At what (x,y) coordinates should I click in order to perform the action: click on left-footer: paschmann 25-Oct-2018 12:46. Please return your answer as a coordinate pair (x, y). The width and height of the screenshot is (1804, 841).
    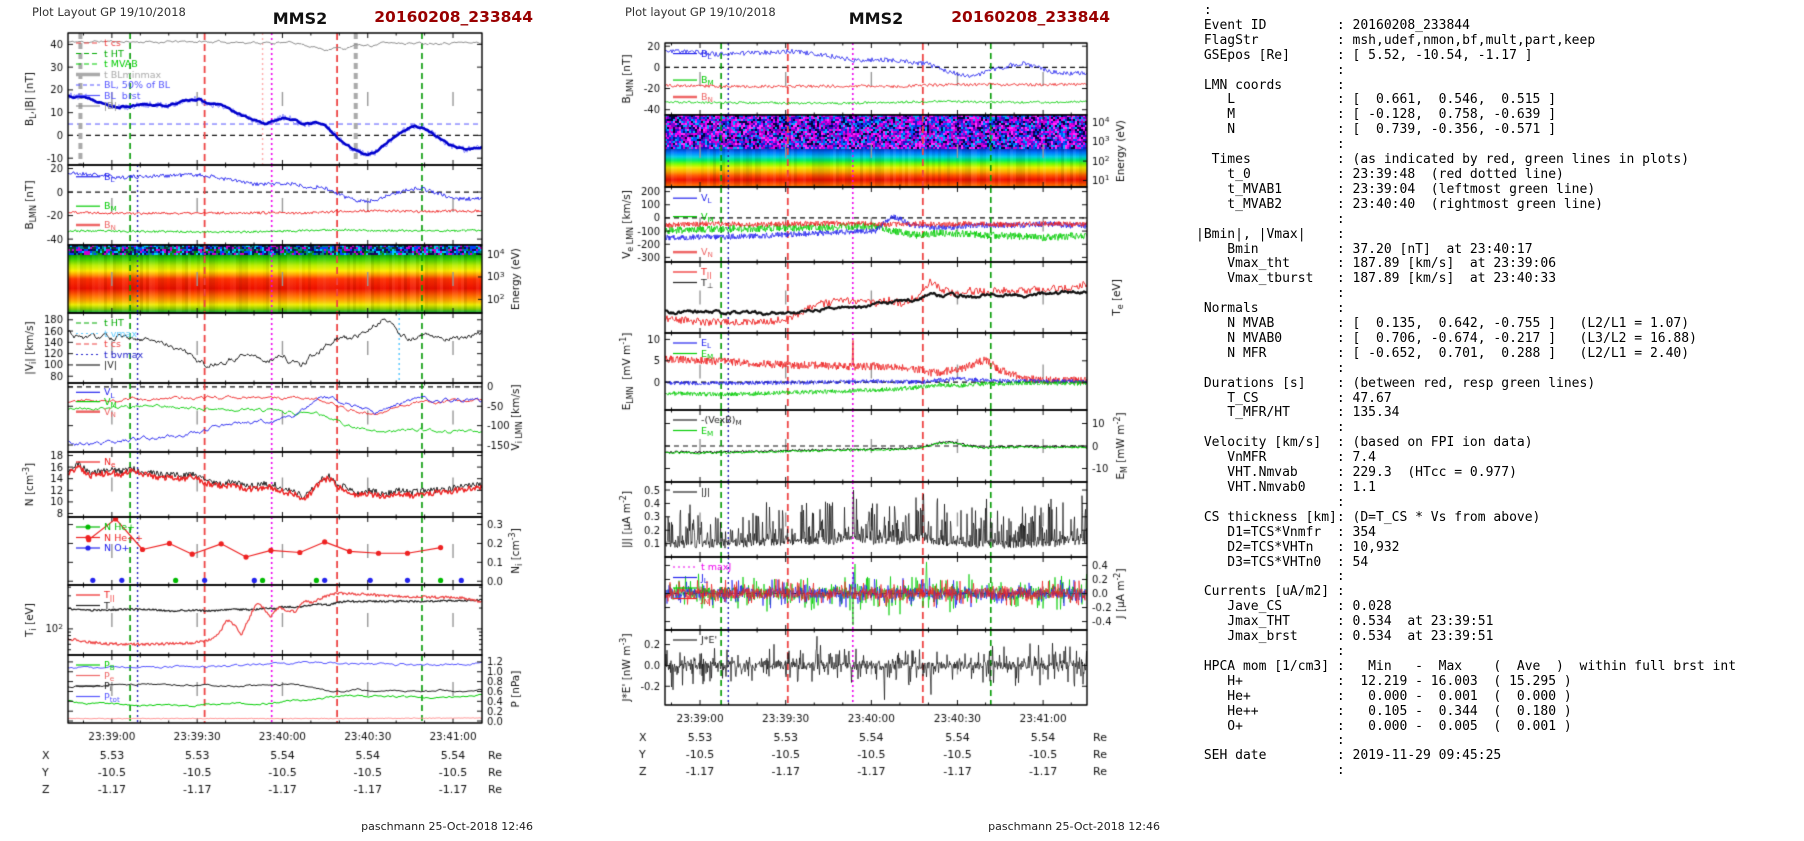
    Looking at the image, I should click on (447, 826).